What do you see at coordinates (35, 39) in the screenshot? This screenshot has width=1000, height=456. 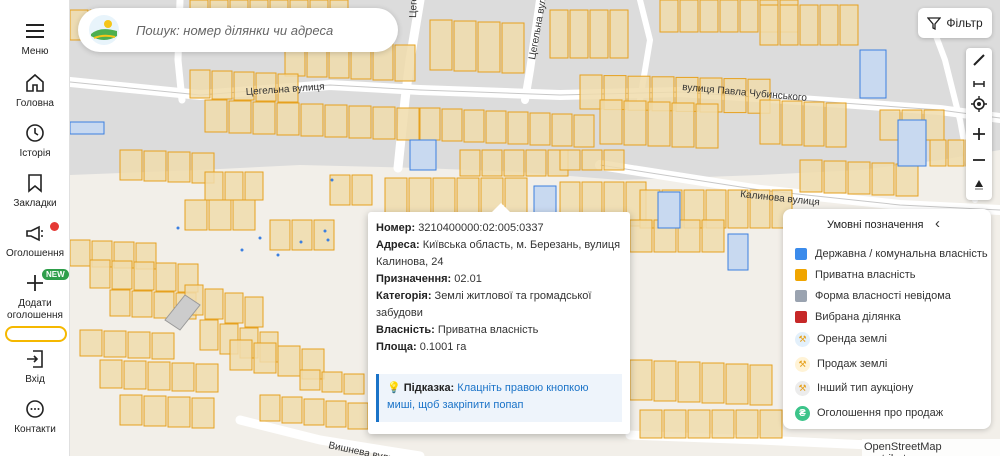 I see `sidebar-item-menu: Меню` at bounding box center [35, 39].